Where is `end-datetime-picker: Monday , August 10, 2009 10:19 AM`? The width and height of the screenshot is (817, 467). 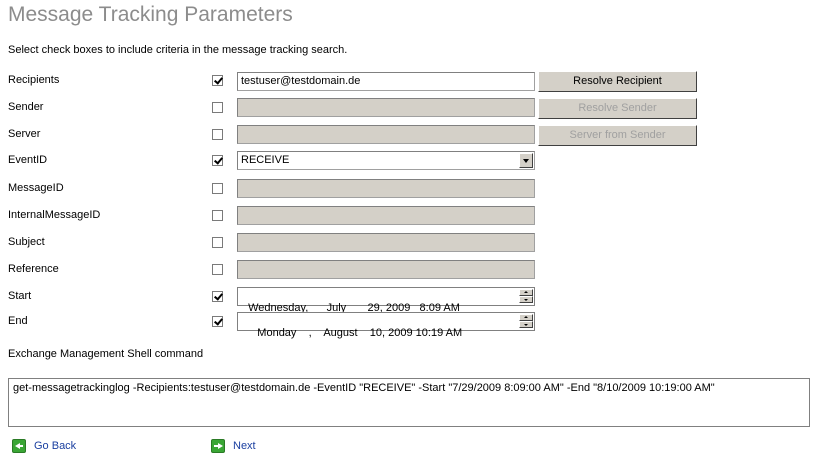
end-datetime-picker: Monday , August 10, 2009 10:19 AM is located at coordinates (386, 325).